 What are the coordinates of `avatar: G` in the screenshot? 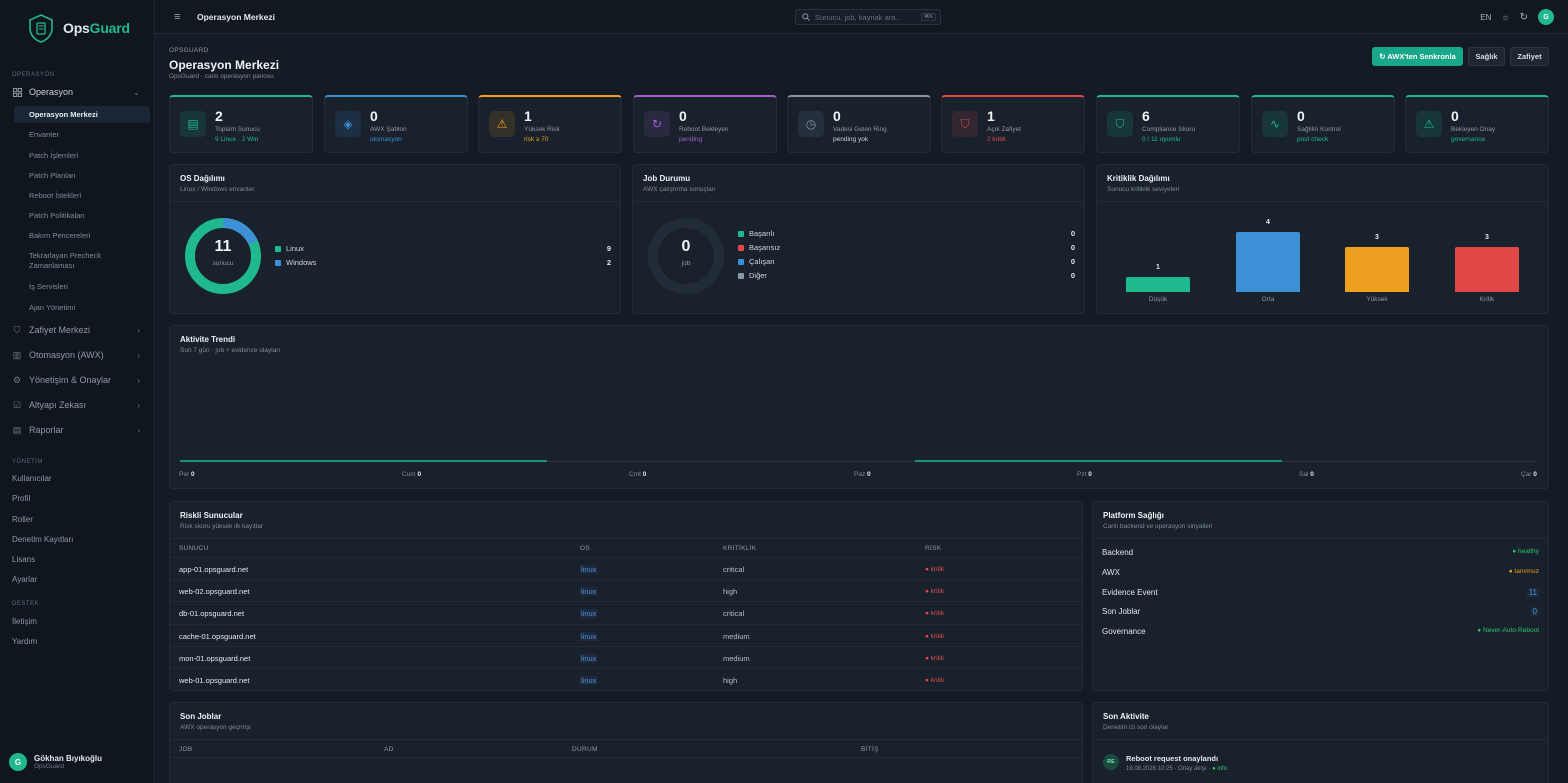 It's located at (1546, 17).